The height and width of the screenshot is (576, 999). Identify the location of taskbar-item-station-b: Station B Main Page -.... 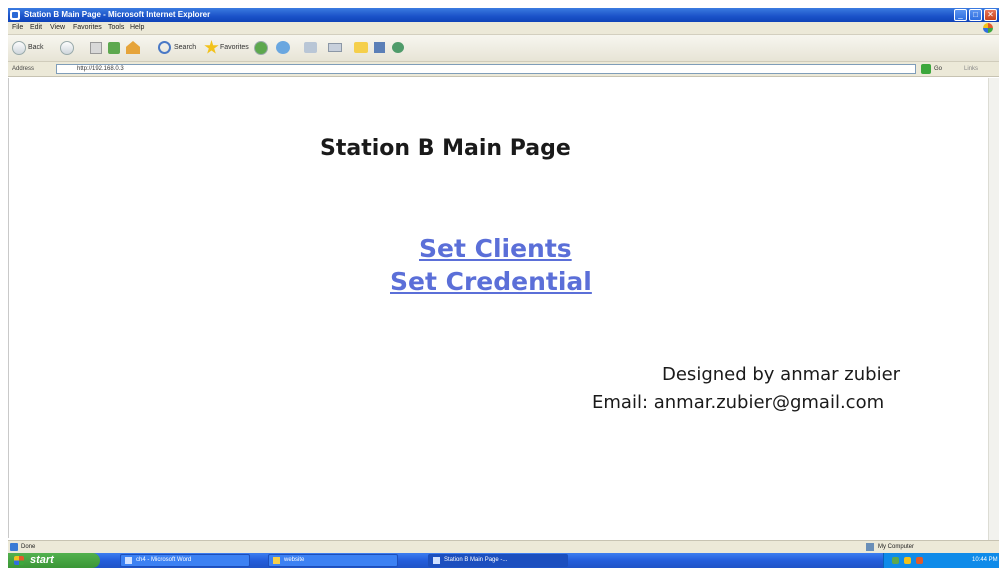
(498, 560).